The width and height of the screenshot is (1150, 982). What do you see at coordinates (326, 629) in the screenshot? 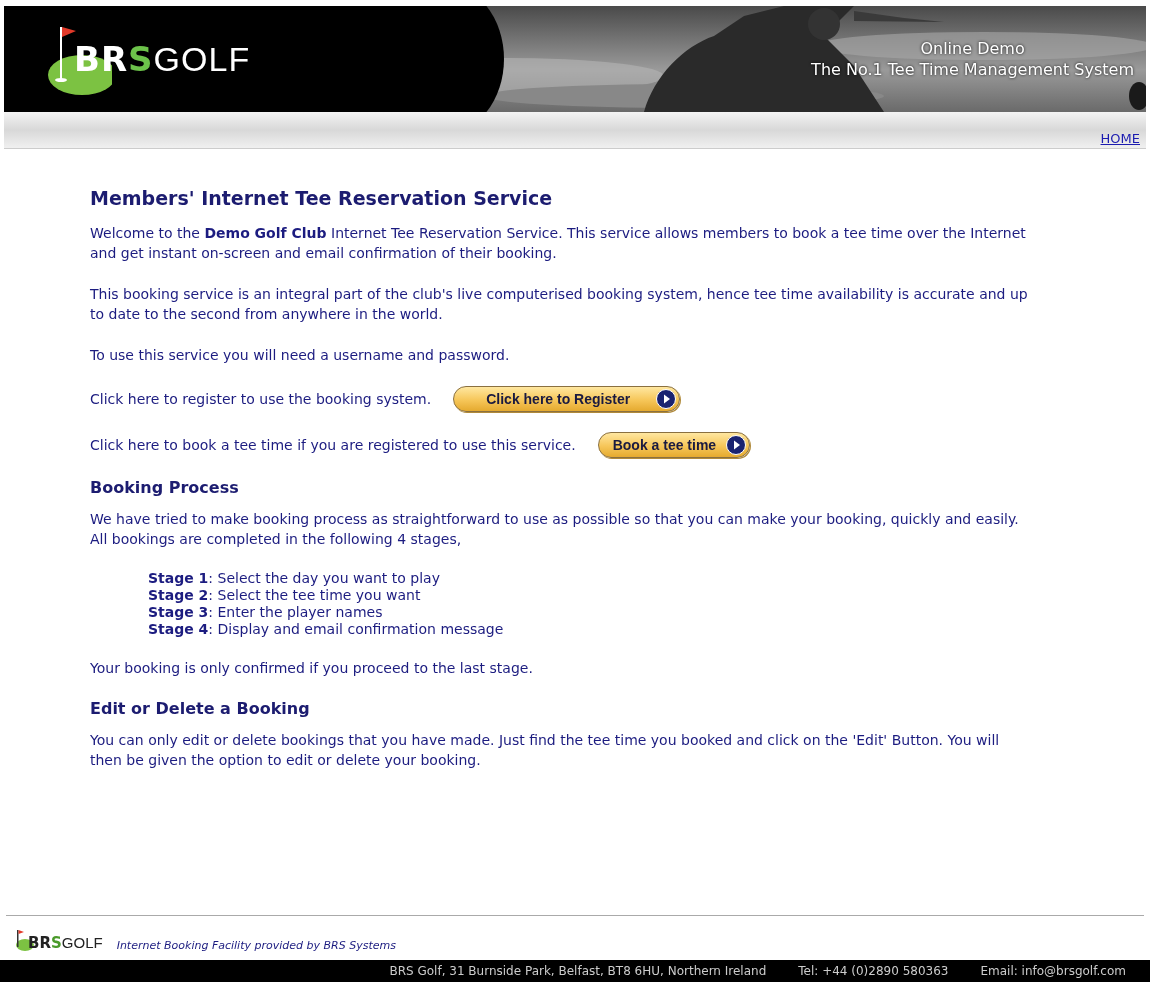
I see `stage-item: Stage 4: Display and email confirmation message` at bounding box center [326, 629].